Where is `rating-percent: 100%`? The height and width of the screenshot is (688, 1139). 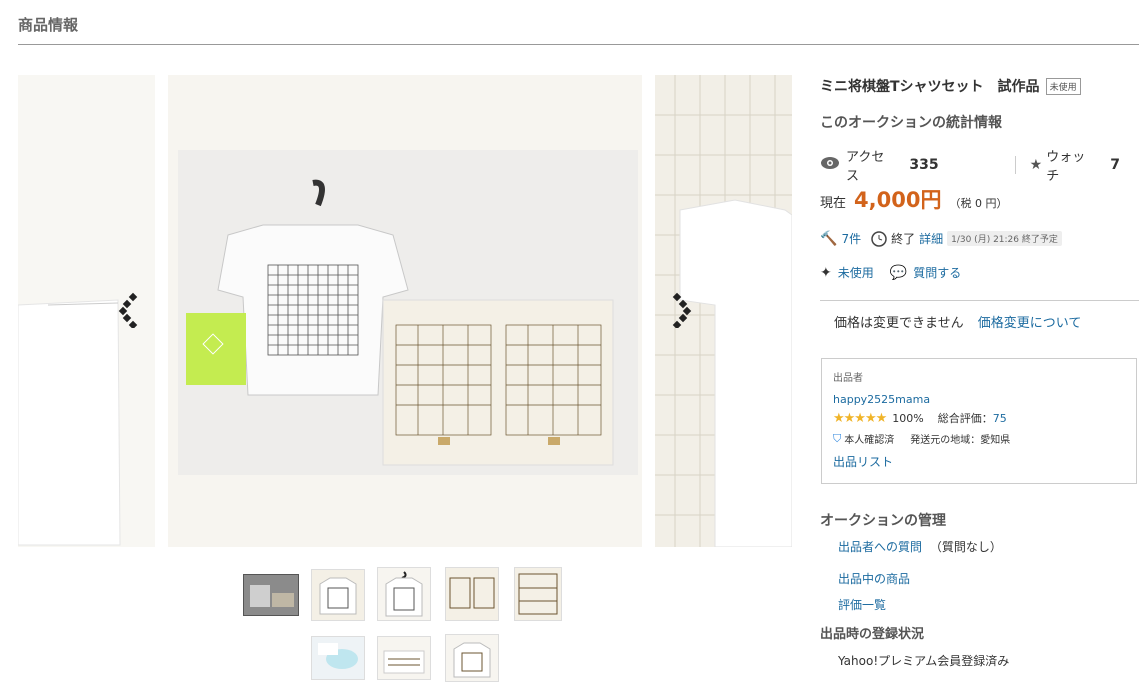
rating-percent: 100% is located at coordinates (908, 418).